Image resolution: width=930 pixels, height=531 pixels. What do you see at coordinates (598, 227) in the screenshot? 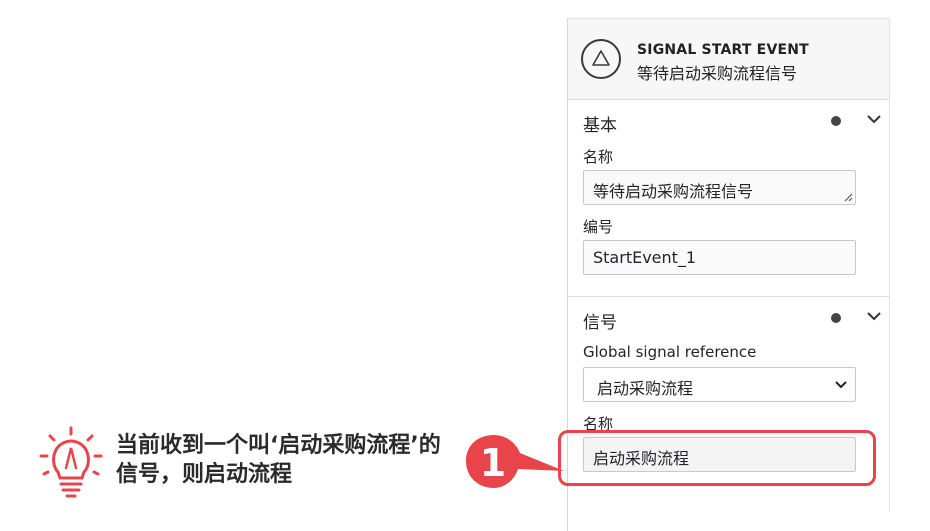
I see `id-label: 编号` at bounding box center [598, 227].